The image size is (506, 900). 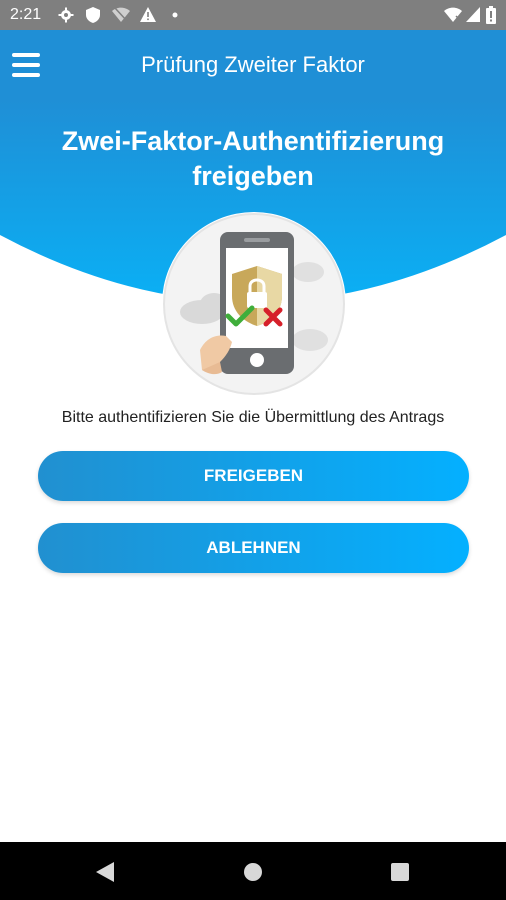 I want to click on approve-button: FREIGEBEN, so click(x=253, y=476).